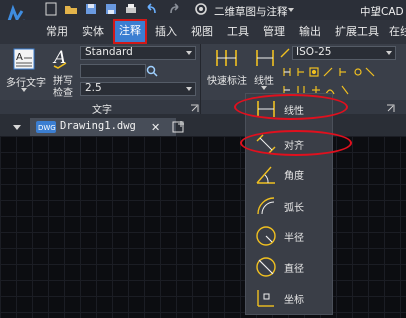  Describe the element at coordinates (175, 9) in the screenshot. I see `redo-icon` at that location.